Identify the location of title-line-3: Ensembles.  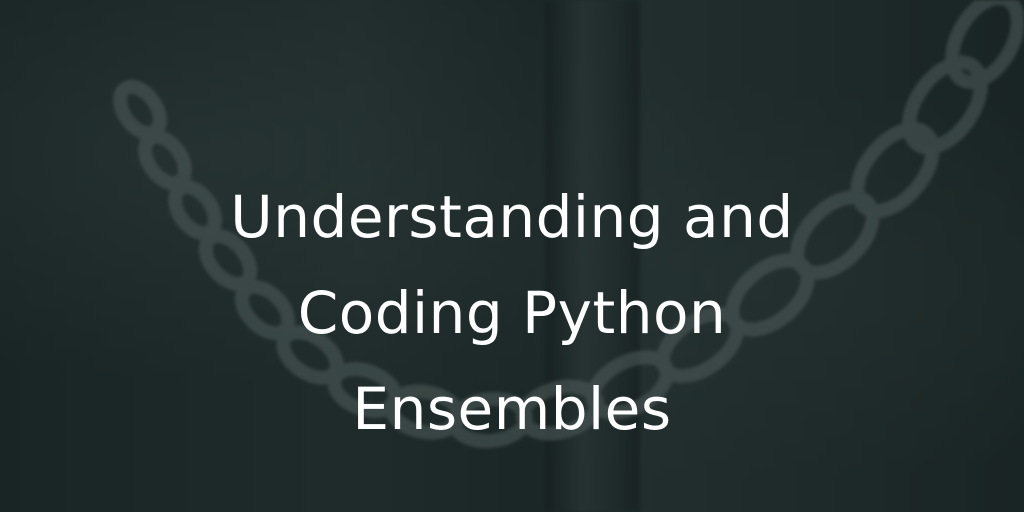
(512, 408).